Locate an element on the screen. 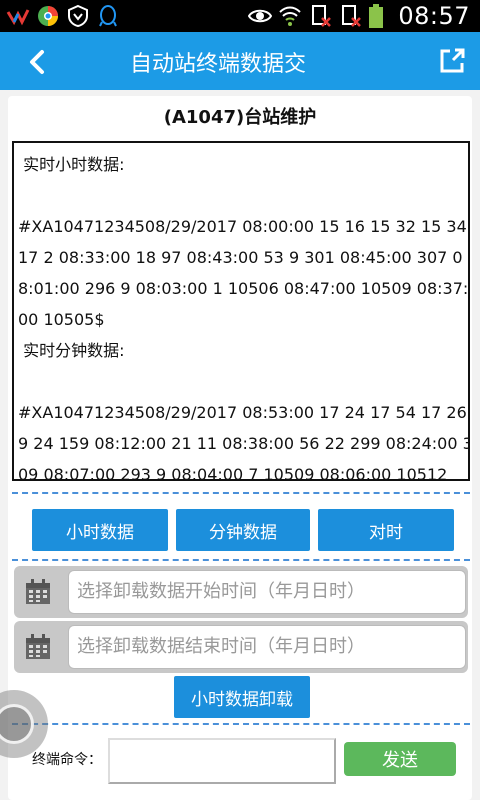  status-bar: 08:57 is located at coordinates (240, 16).